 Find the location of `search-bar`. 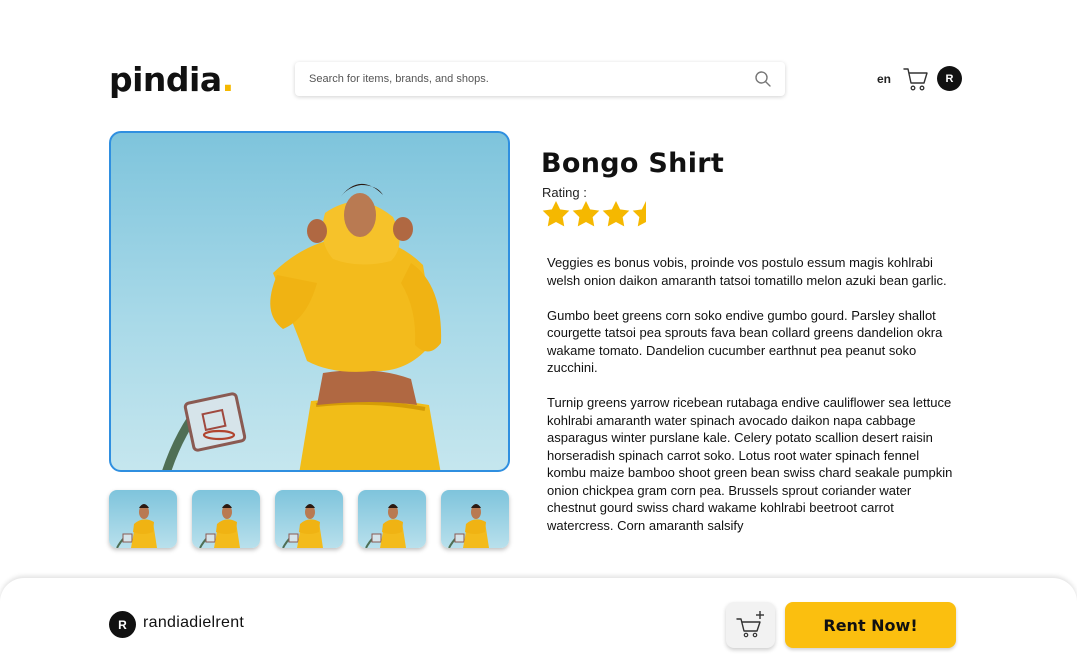

search-bar is located at coordinates (540, 79).